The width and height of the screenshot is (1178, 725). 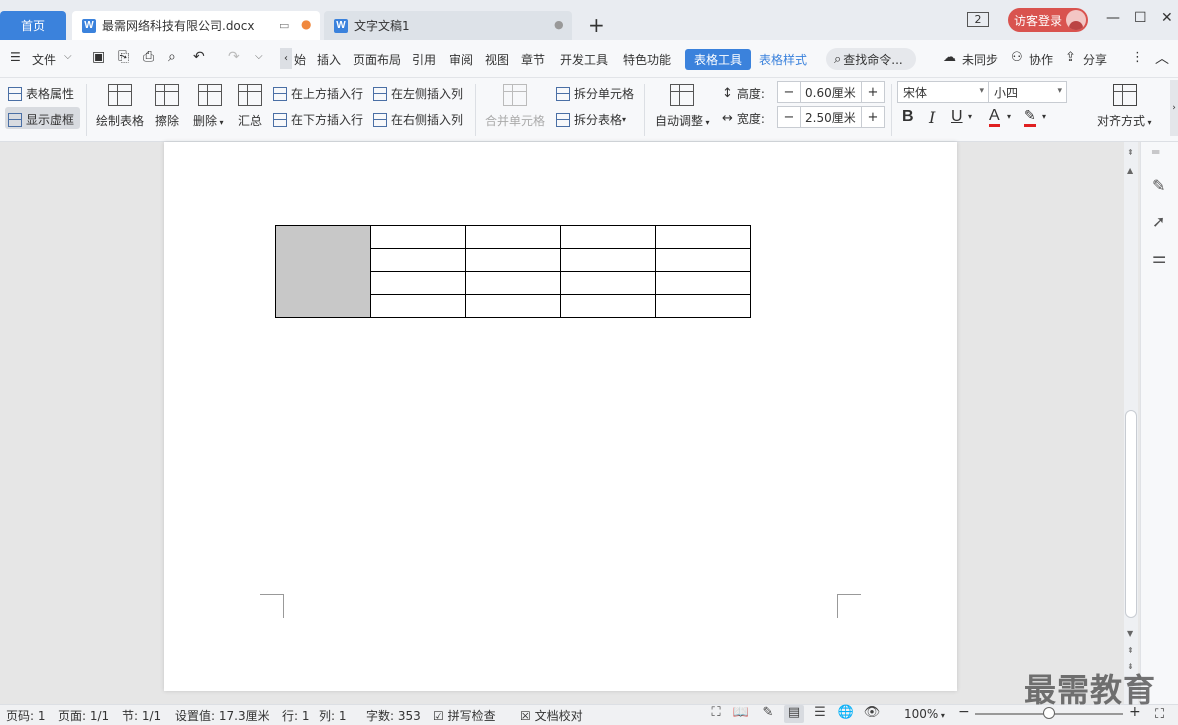 I want to click on maximize-button: ☐, so click(x=1140, y=18).